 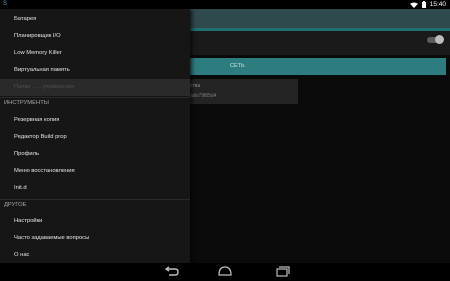 What do you see at coordinates (195, 86) in the screenshot?
I see `info-card-title: ства` at bounding box center [195, 86].